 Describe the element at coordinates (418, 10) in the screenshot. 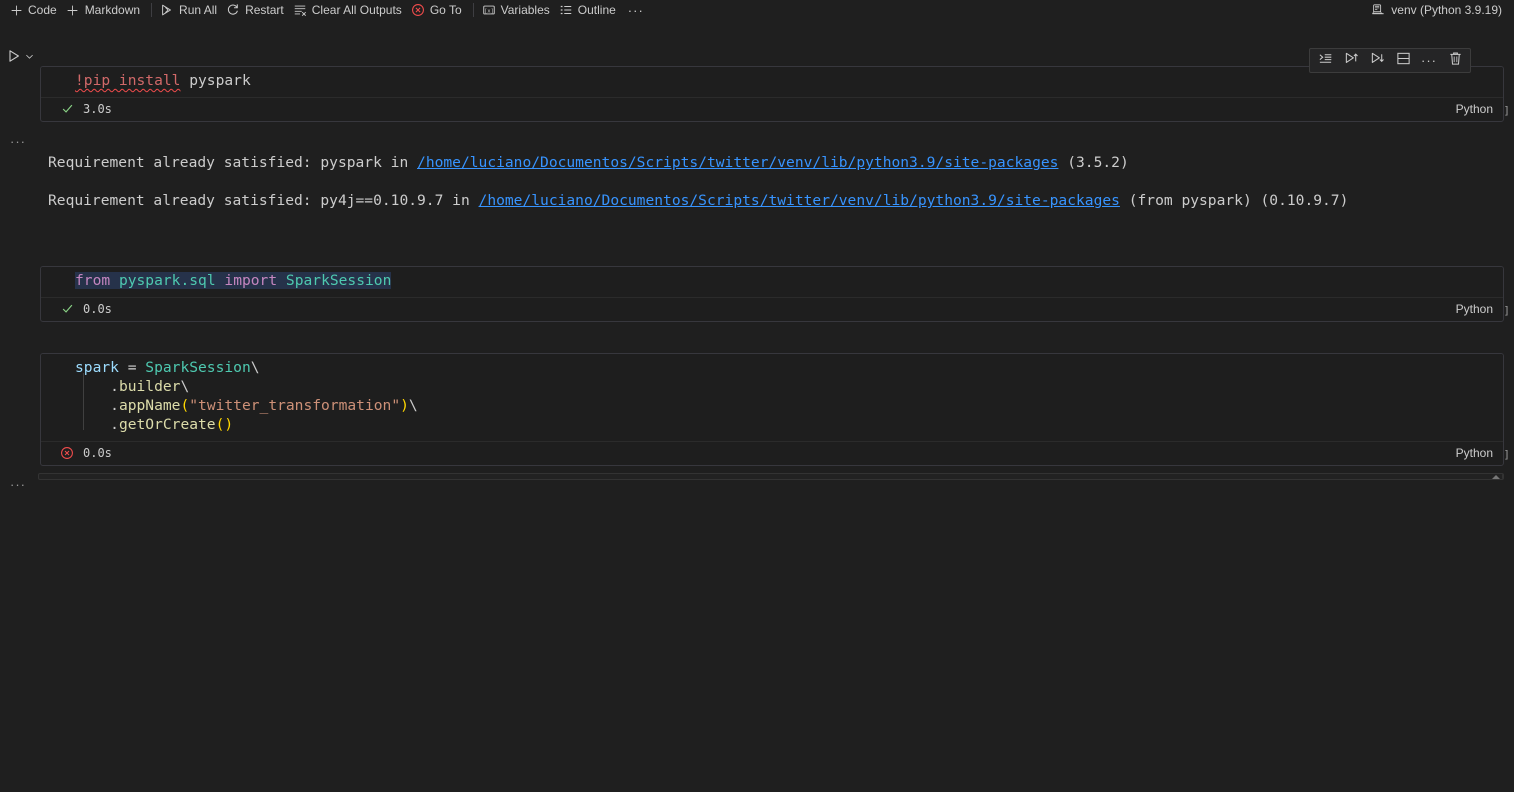

I see `goto-icon` at that location.